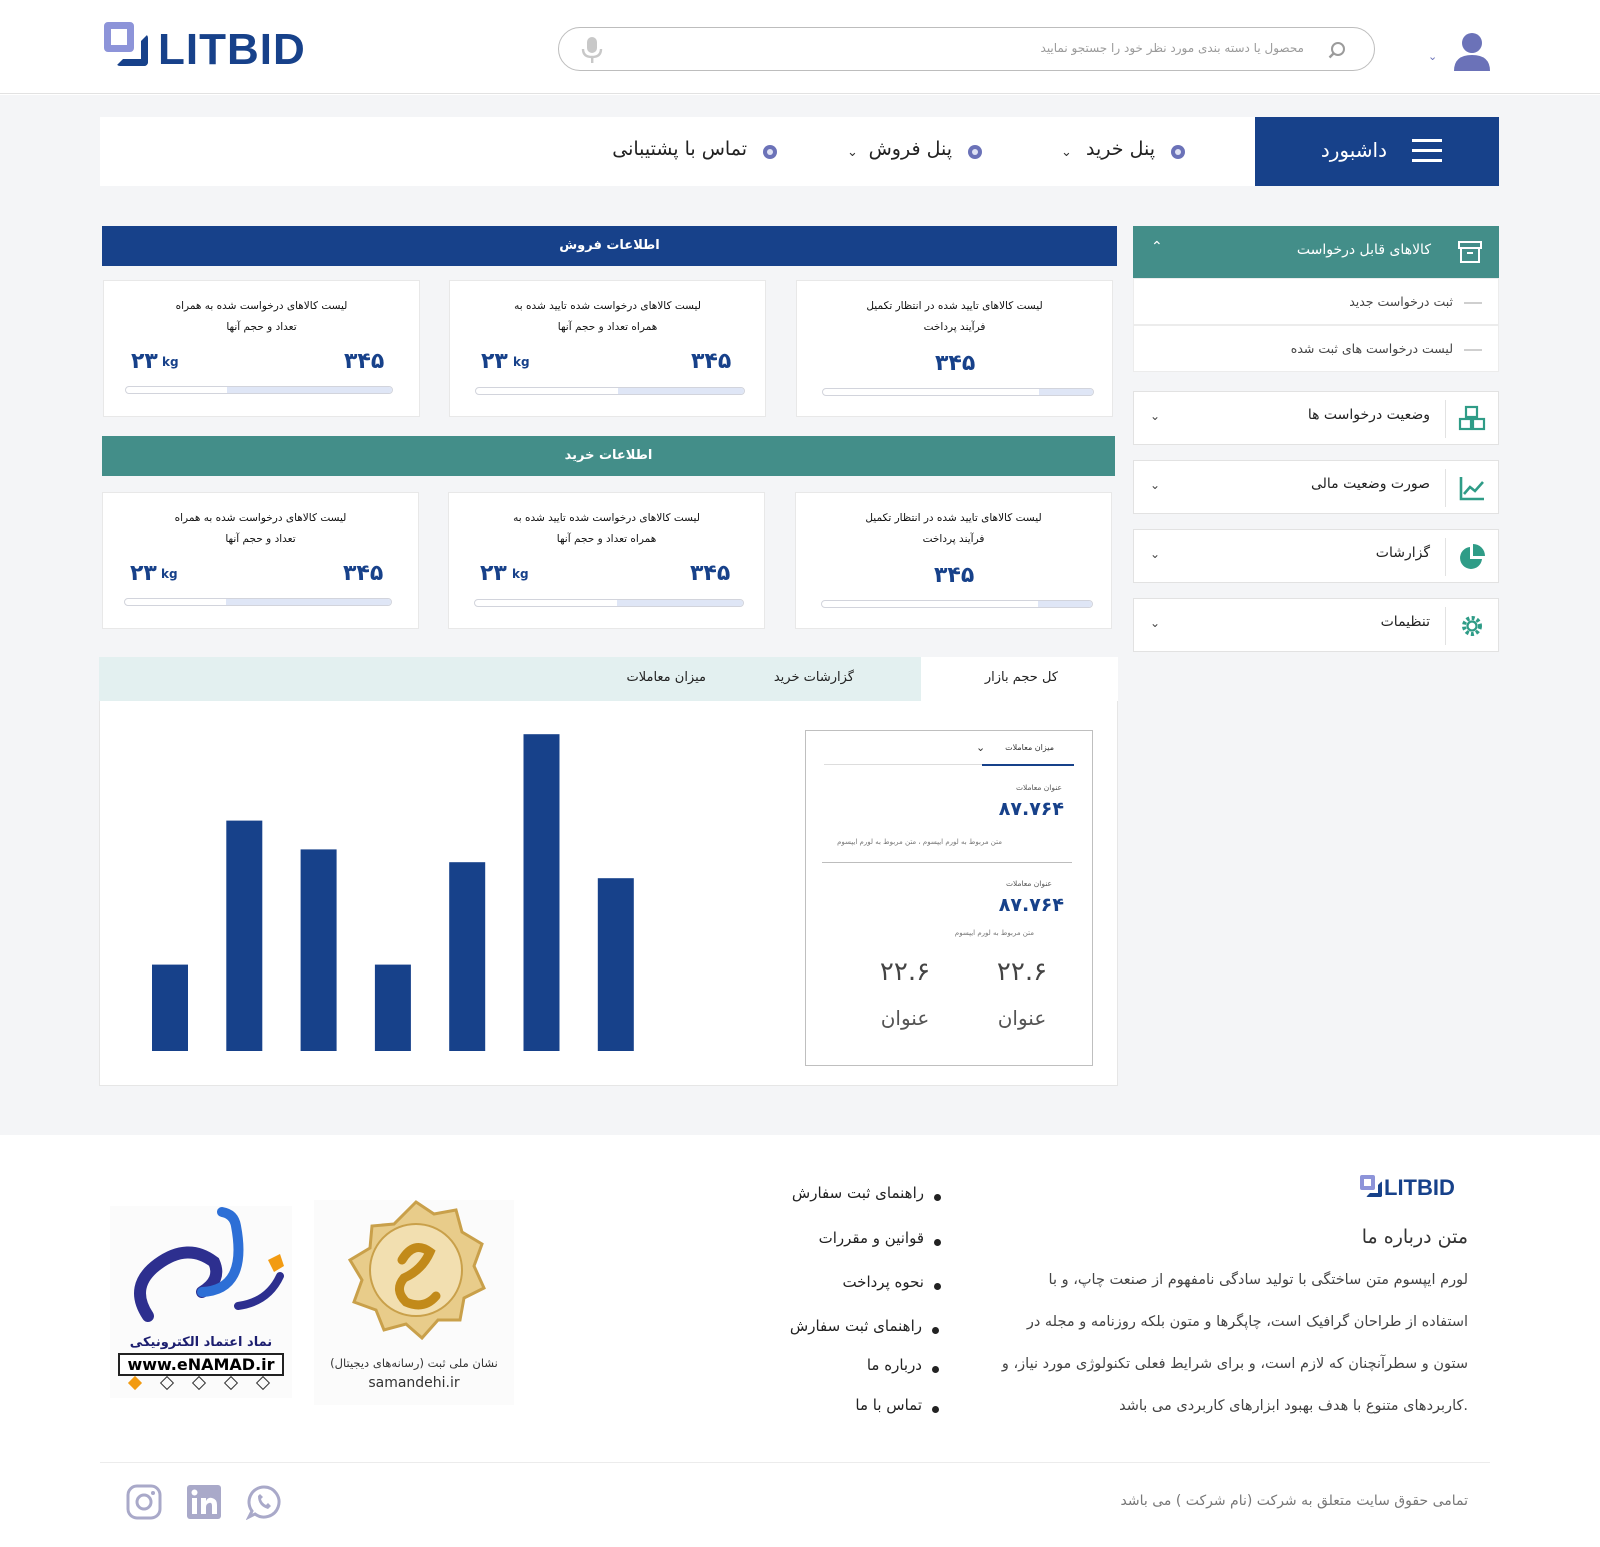  What do you see at coordinates (795, 1462) in the screenshot?
I see `footer-divider` at bounding box center [795, 1462].